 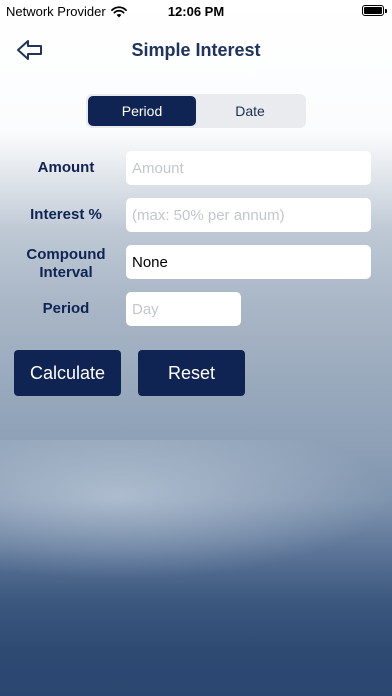 I want to click on interest-input: (max: 50% per annum), so click(x=248, y=215).